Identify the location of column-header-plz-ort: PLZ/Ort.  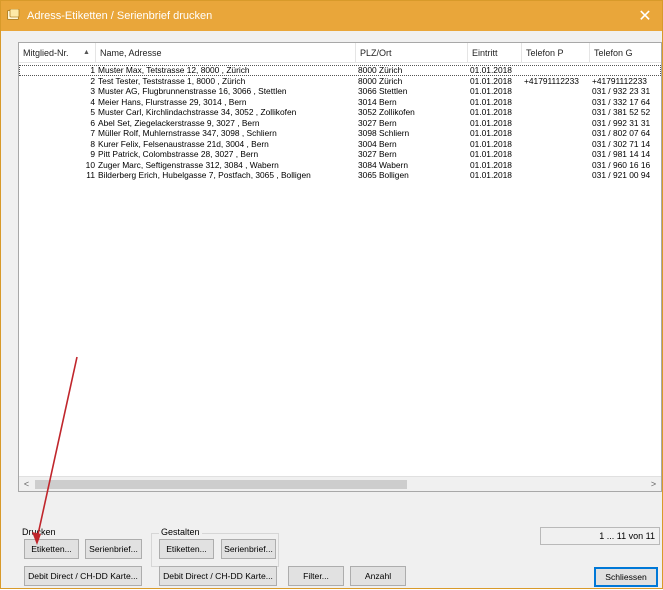
(412, 53).